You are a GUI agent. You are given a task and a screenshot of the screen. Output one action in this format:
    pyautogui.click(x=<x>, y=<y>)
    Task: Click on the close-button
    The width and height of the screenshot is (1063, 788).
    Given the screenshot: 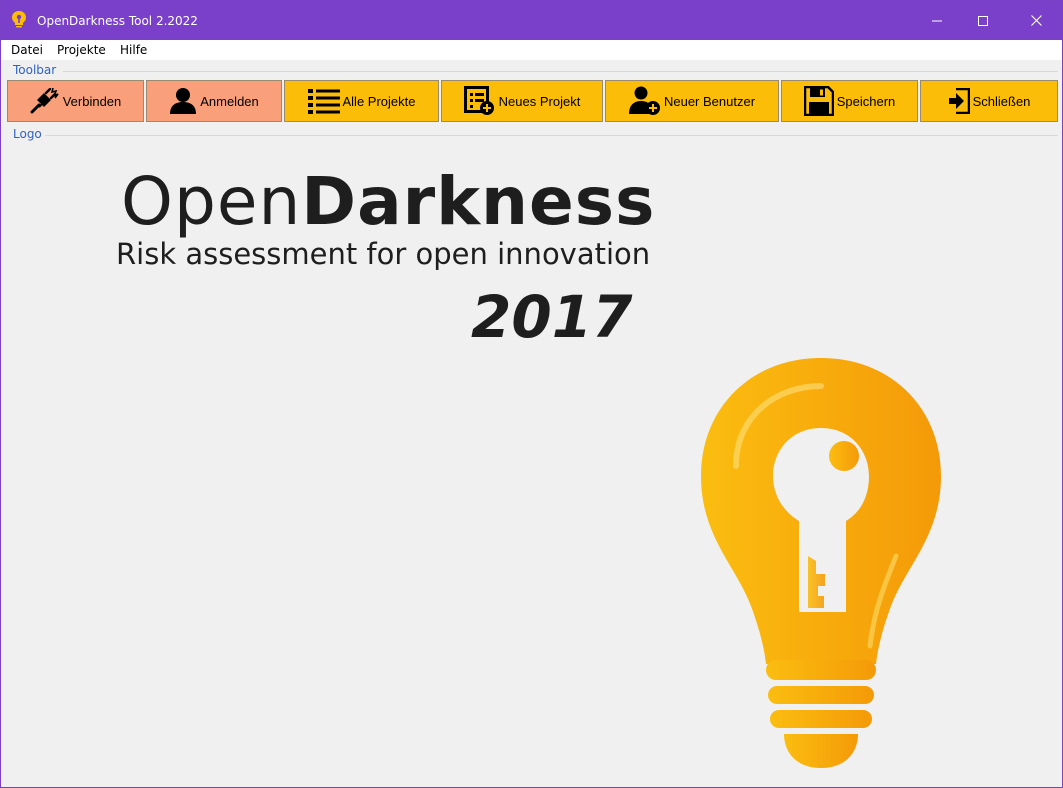 What is the action you would take?
    pyautogui.click(x=1036, y=20)
    